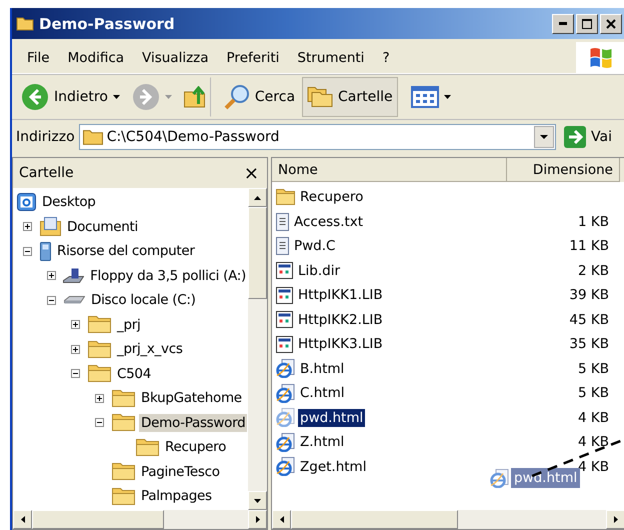 The image size is (624, 530). I want to click on file-name: Lib.dir, so click(319, 271).